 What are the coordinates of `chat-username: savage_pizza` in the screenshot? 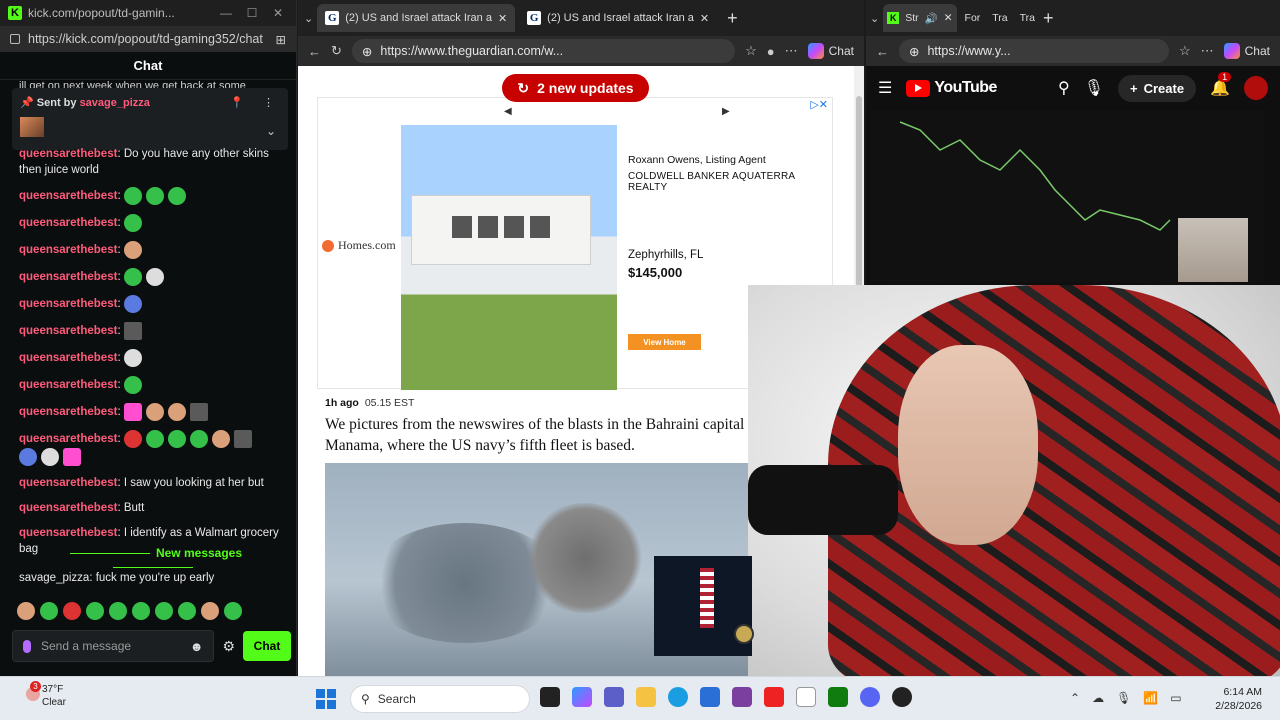 It's located at (54, 578).